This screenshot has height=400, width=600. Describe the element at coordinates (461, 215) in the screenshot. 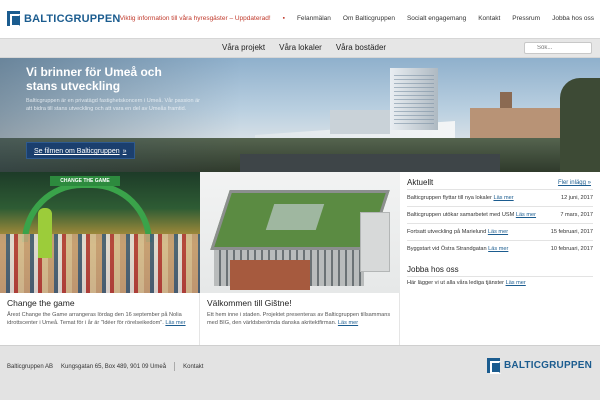

I see `news-item-title: Balticgruppen utökar samarbetet med USM` at that location.